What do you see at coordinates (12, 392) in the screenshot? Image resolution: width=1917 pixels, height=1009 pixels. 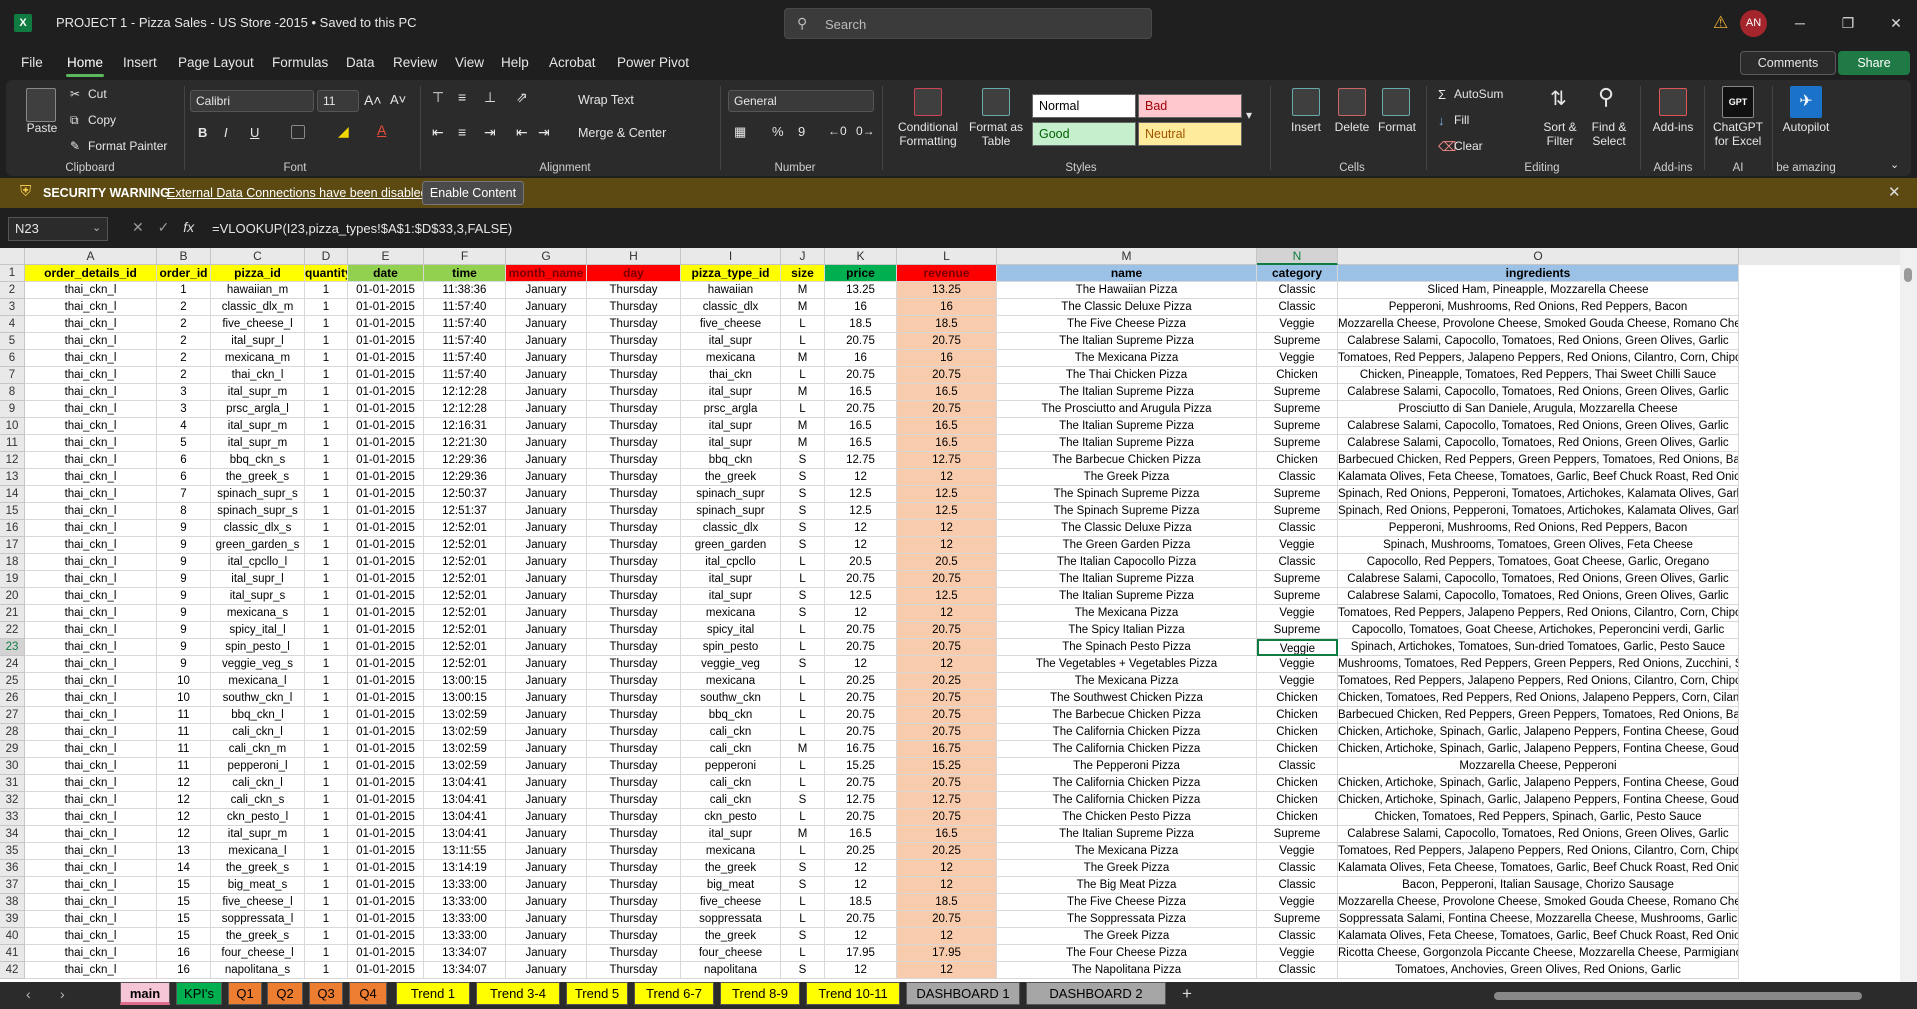 I see `row-header: 8` at bounding box center [12, 392].